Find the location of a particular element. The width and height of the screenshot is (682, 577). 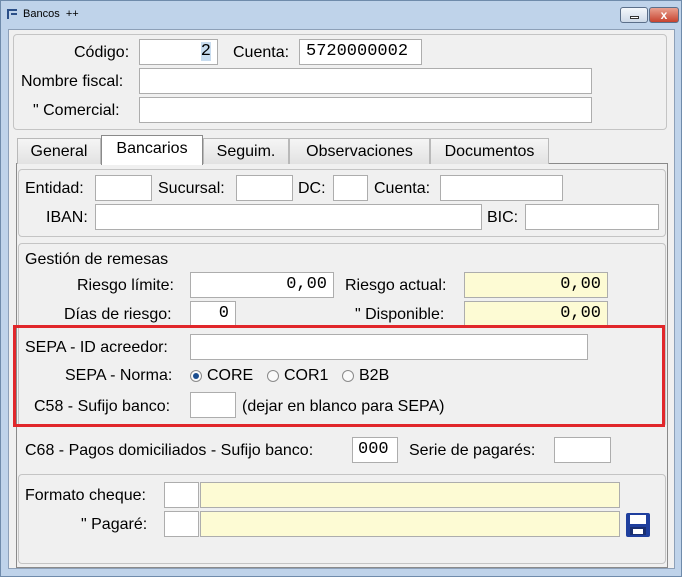

tab-seguim: Seguim. is located at coordinates (246, 151).